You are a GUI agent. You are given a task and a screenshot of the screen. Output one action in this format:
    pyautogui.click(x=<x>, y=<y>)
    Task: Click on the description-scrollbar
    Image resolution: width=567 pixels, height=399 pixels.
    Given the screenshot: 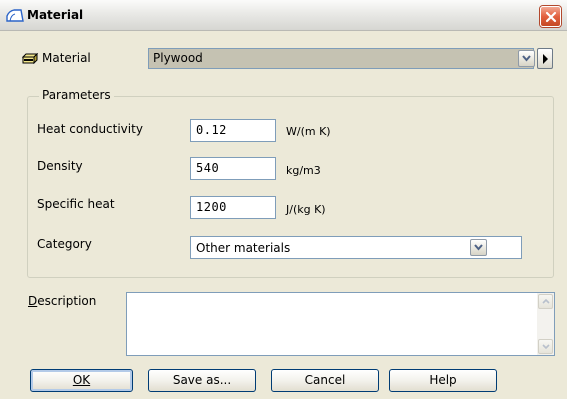 What is the action you would take?
    pyautogui.click(x=545, y=324)
    